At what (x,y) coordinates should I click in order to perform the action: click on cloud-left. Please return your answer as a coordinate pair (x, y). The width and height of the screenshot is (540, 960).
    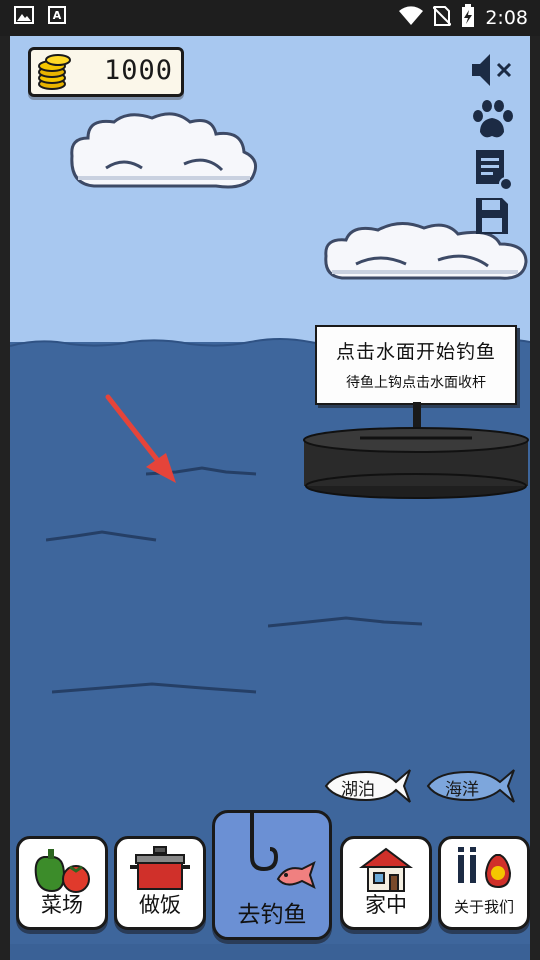
    Looking at the image, I should click on (164, 150).